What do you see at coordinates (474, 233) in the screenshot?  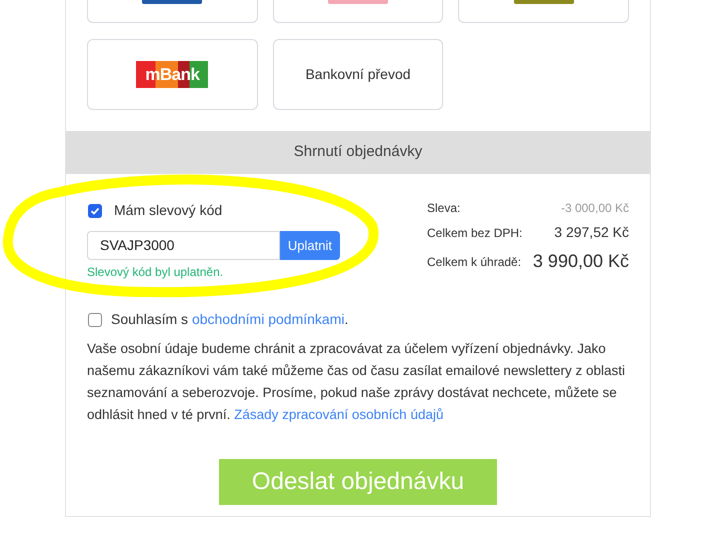 I see `total-label: Celkem bez DPH:` at bounding box center [474, 233].